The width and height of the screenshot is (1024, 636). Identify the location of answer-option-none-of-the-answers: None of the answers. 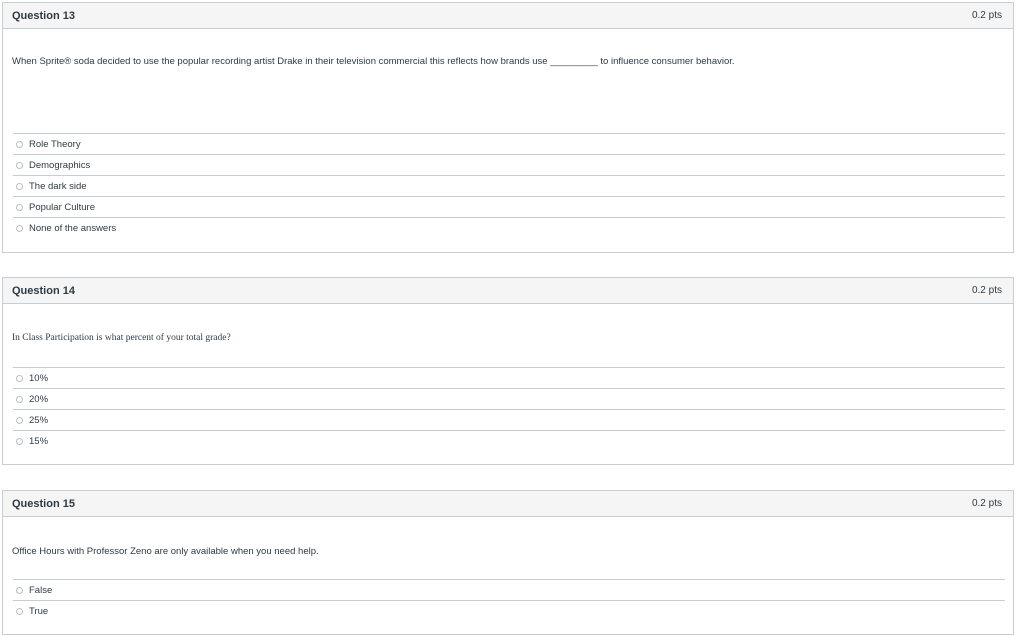
(509, 227).